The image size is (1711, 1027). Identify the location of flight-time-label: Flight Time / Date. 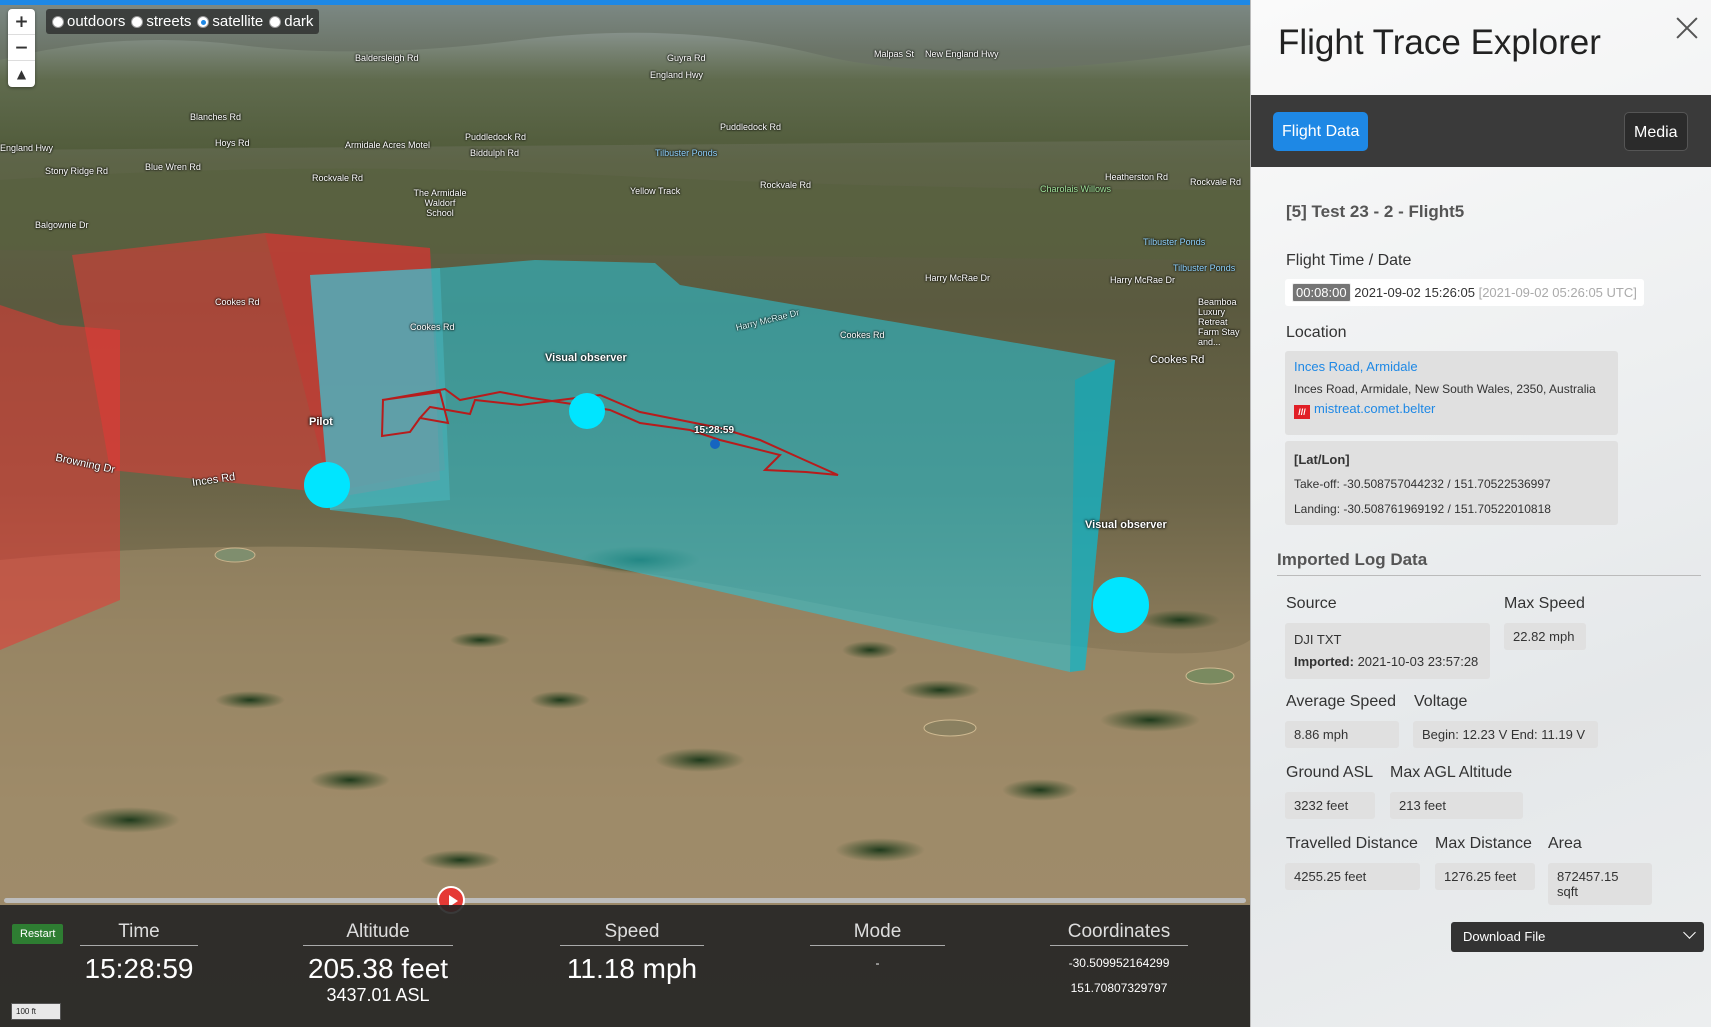
(1349, 260).